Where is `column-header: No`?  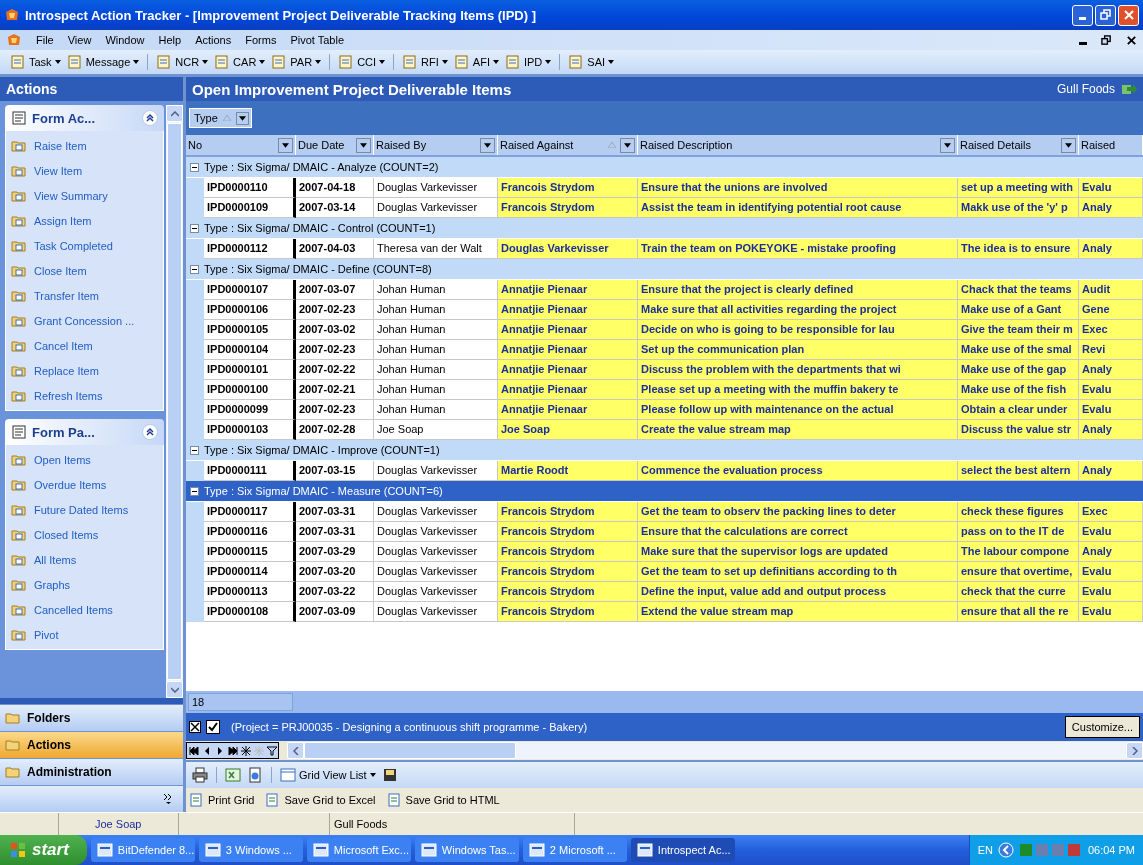
column-header: No is located at coordinates (241, 145).